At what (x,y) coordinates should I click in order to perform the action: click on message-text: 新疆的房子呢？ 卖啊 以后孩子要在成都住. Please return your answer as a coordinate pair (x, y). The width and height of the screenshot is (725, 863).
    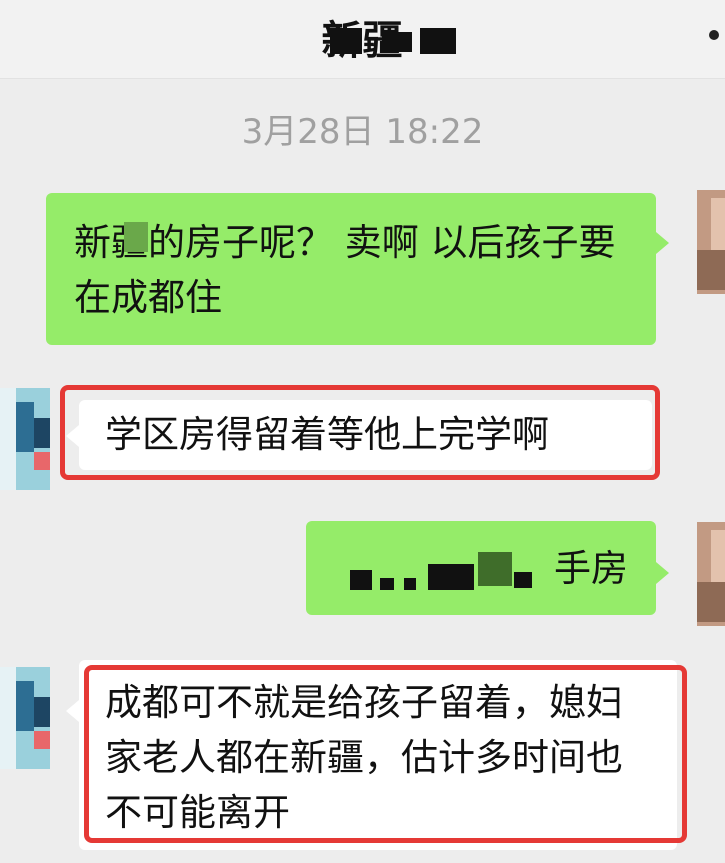
    Looking at the image, I should click on (345, 270).